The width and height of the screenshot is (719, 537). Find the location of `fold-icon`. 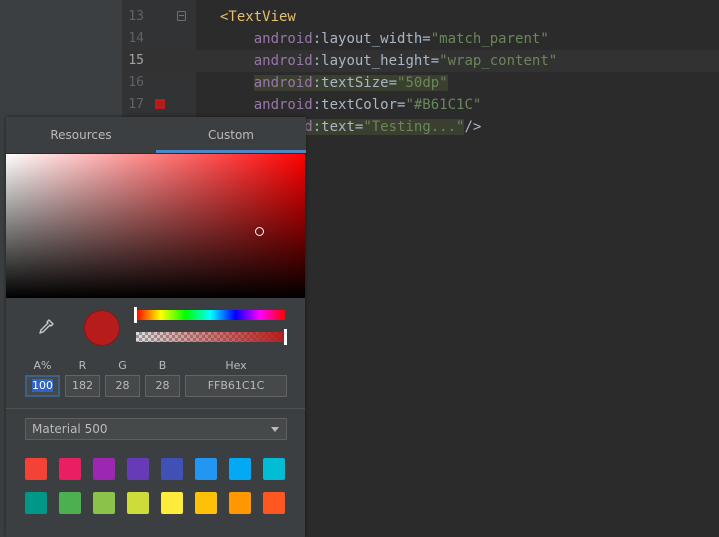

fold-icon is located at coordinates (181, 16).